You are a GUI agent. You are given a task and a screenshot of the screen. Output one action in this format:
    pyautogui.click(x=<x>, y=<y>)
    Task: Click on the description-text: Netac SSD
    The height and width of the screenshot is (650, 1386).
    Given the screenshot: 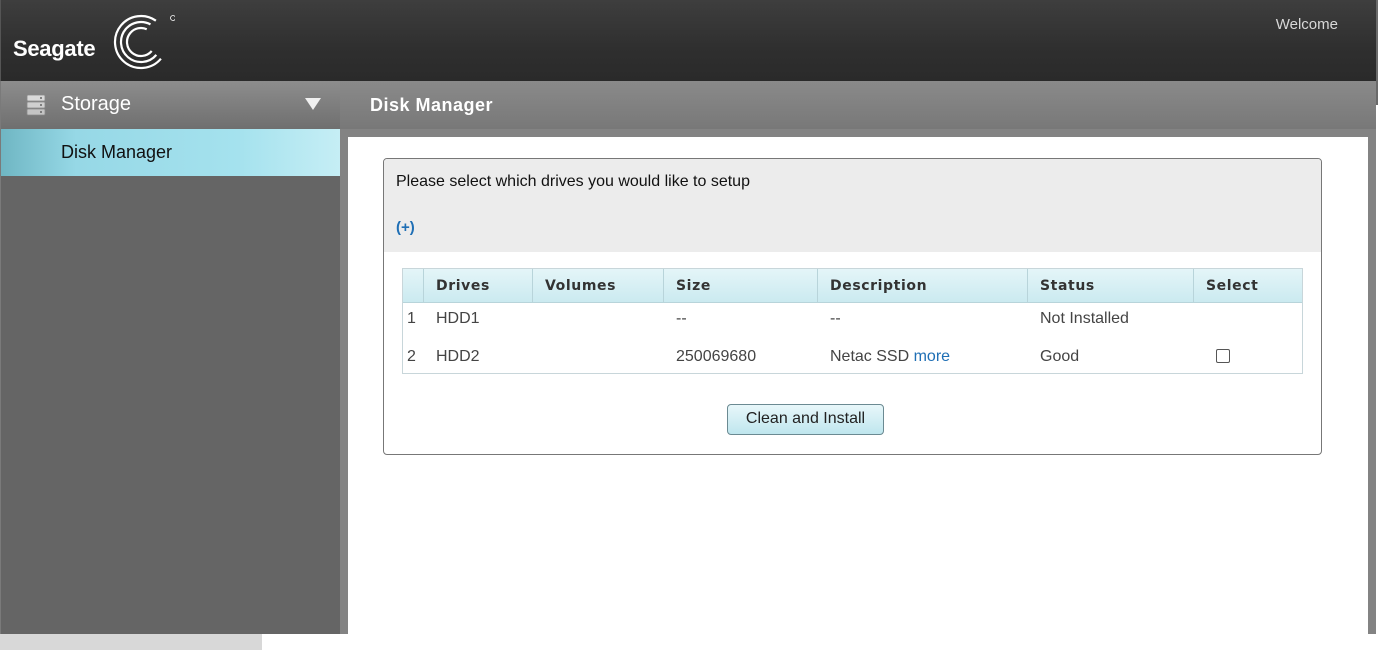 What is the action you would take?
    pyautogui.click(x=870, y=356)
    